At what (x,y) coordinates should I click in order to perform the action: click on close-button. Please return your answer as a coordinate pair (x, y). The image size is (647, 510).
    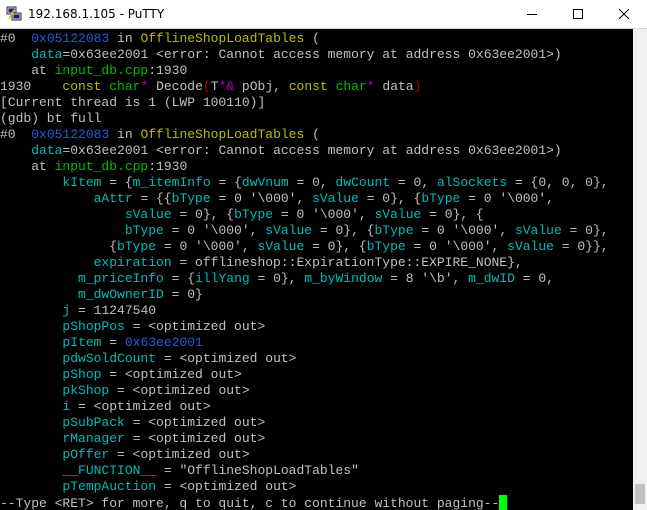
    Looking at the image, I should click on (624, 14).